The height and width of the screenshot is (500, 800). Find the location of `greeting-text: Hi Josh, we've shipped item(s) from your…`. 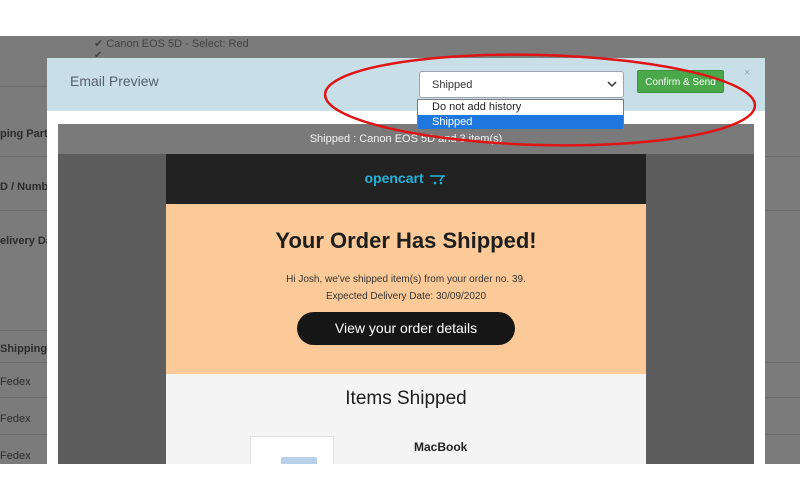

greeting-text: Hi Josh, we've shipped item(s) from your… is located at coordinates (406, 279).